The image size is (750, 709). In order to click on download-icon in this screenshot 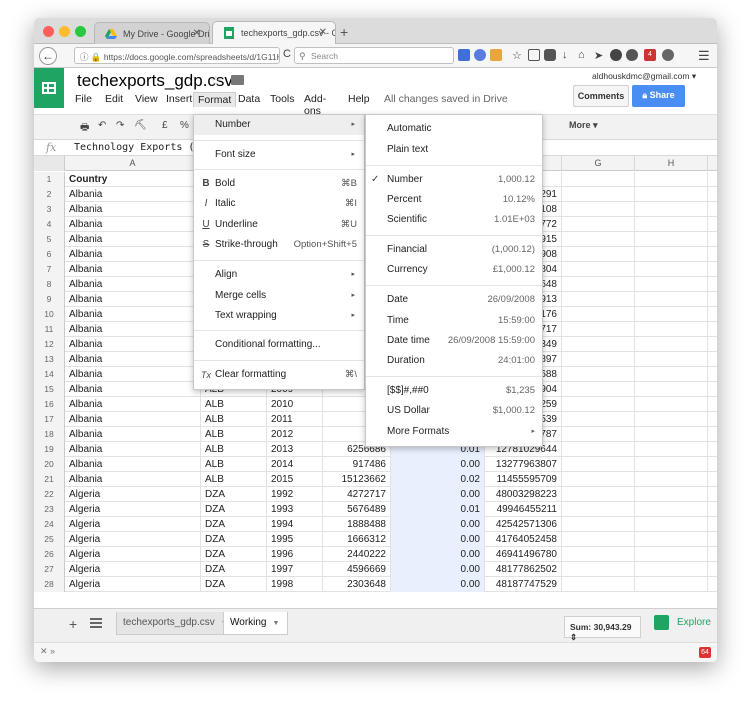, I will do `click(496, 55)`.